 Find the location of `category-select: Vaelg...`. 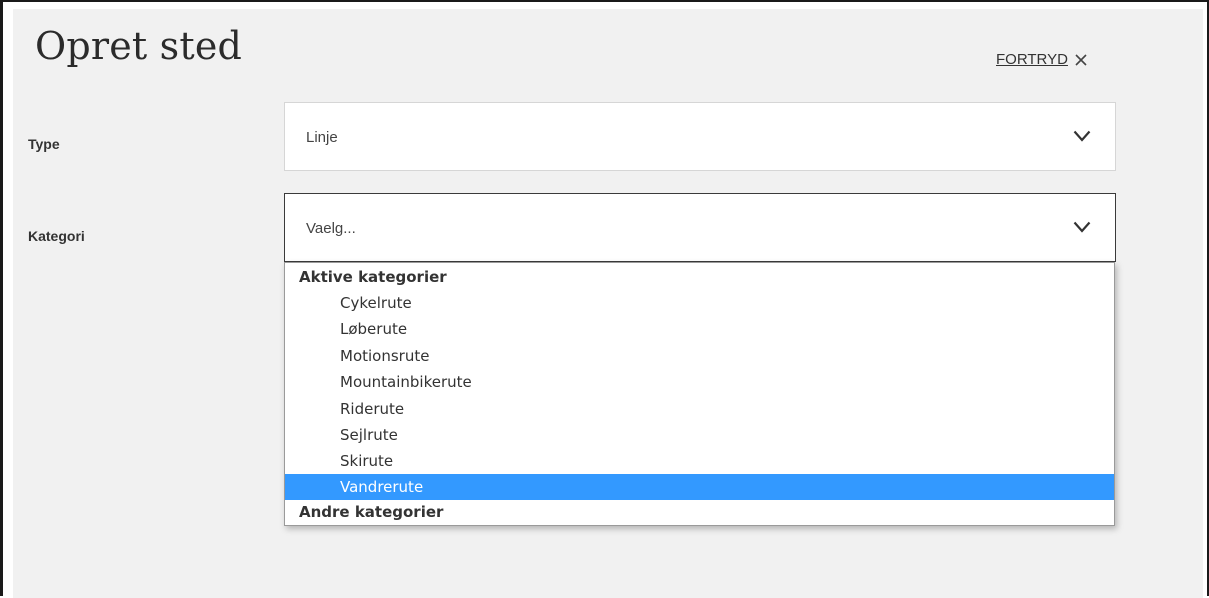

category-select: Vaelg... is located at coordinates (700, 227).